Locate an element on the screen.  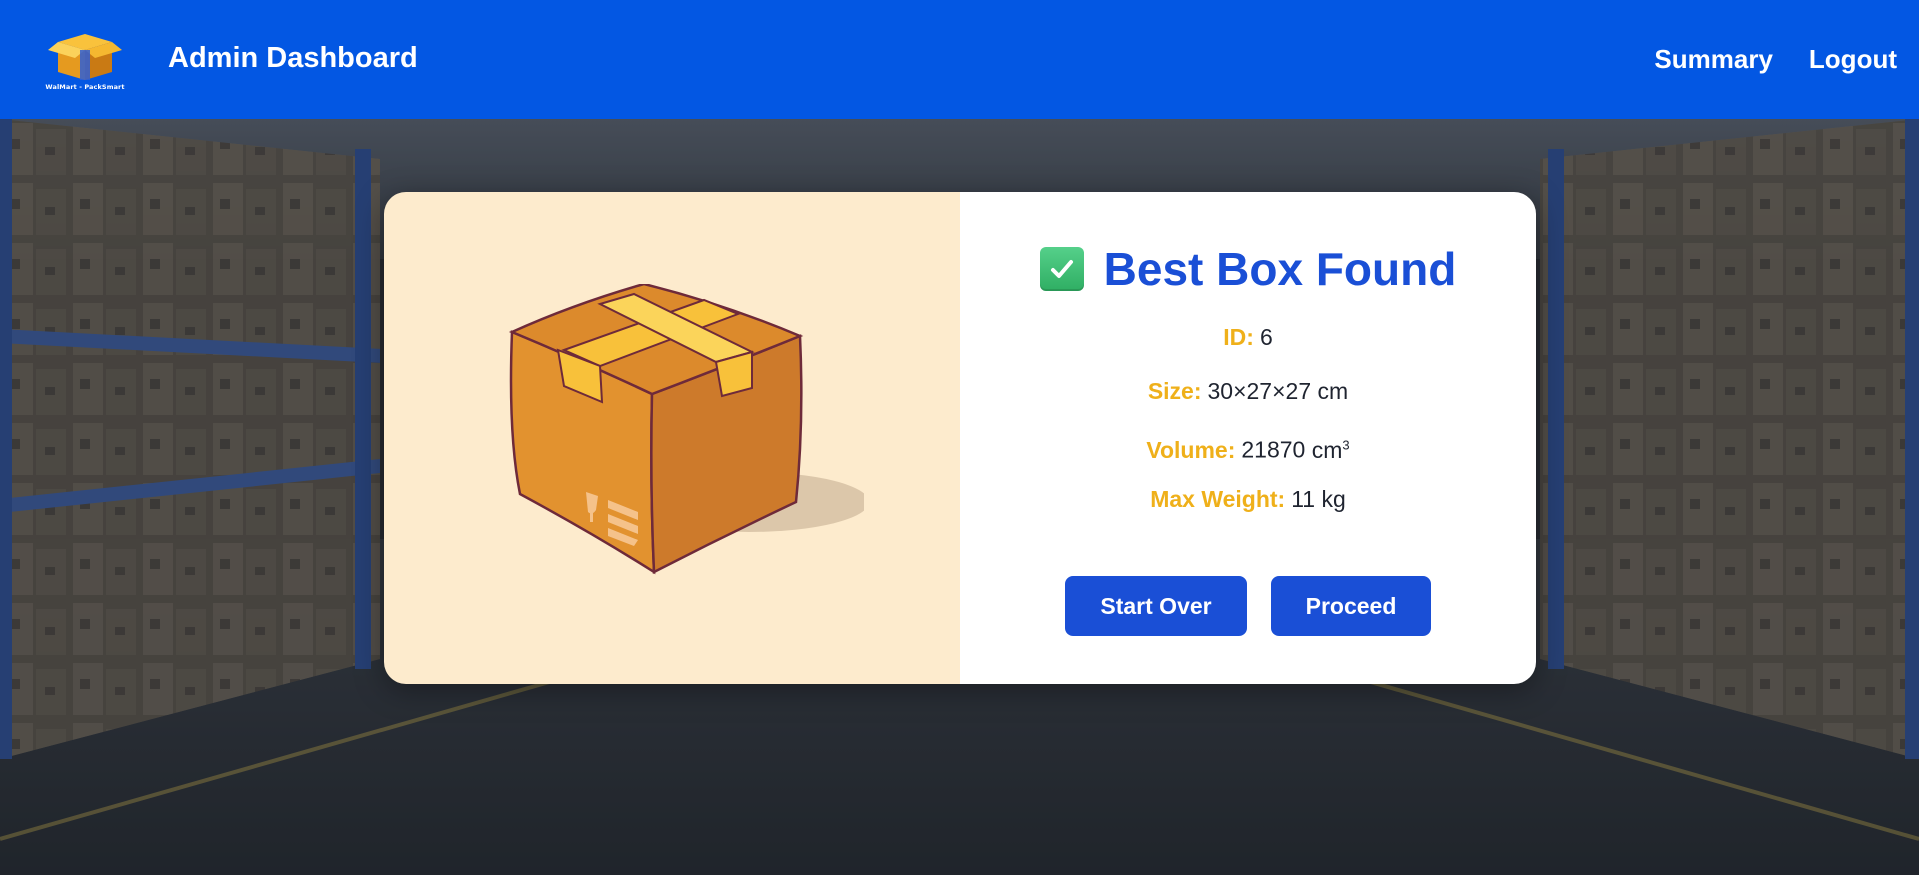
cardboard-box-illustration is located at coordinates (686, 429).